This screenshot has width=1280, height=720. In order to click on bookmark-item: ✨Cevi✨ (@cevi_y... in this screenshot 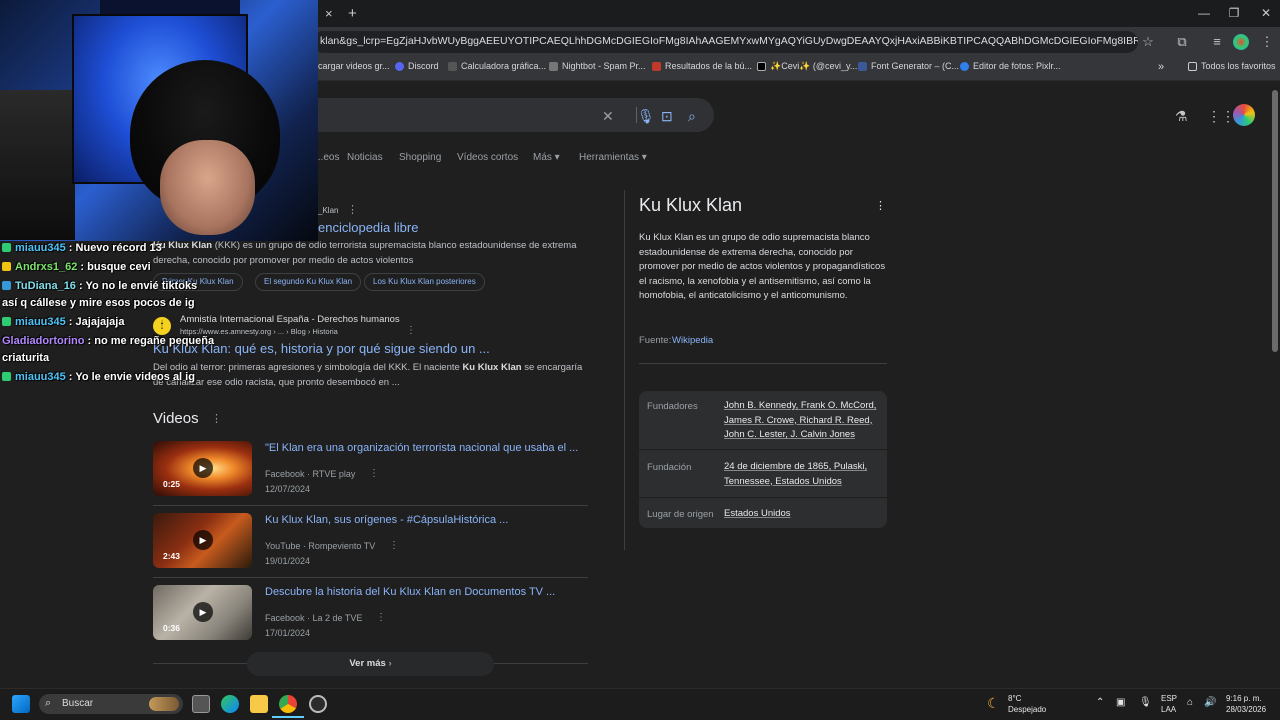, I will do `click(807, 66)`.